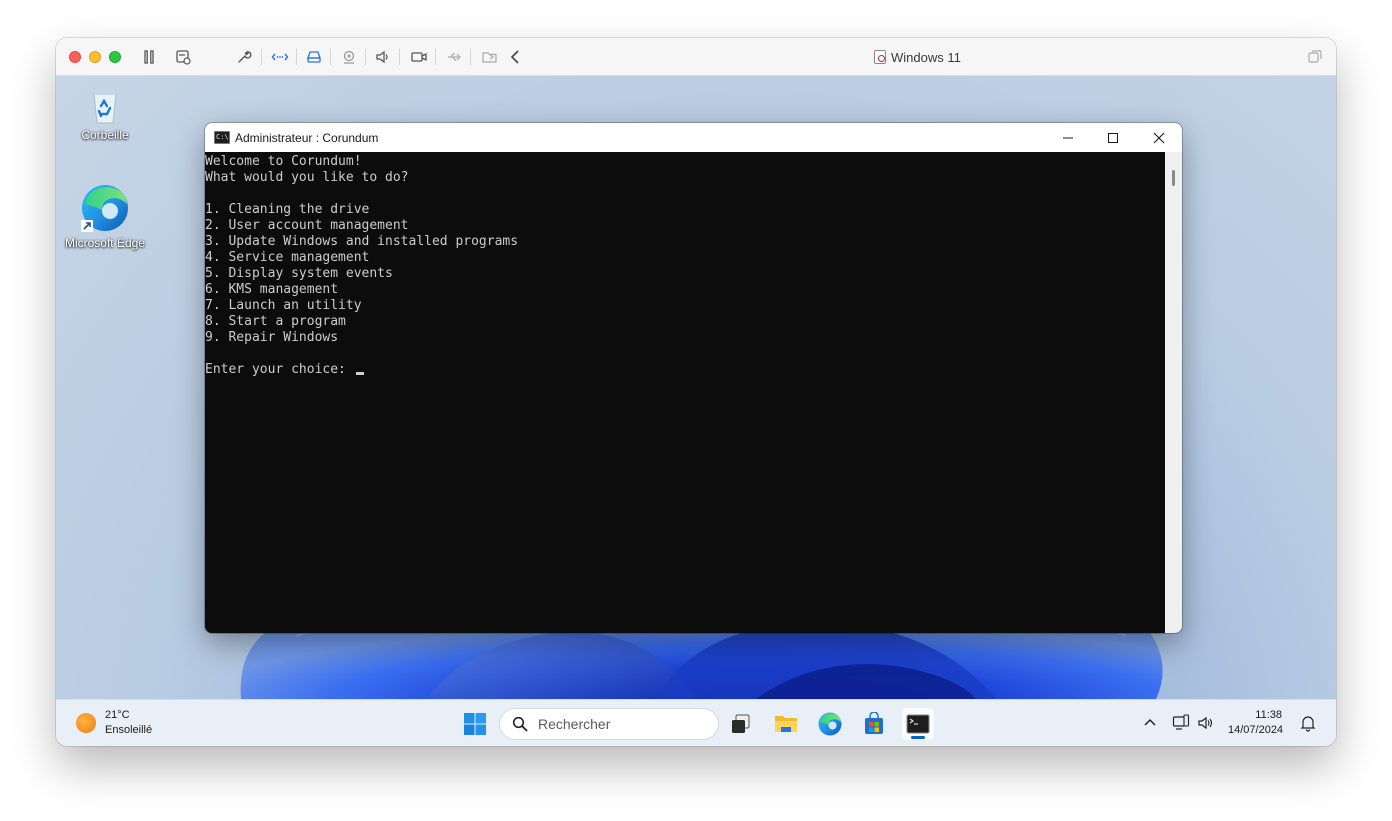  I want to click on menu-option-5: 5. Display system events, so click(299, 273).